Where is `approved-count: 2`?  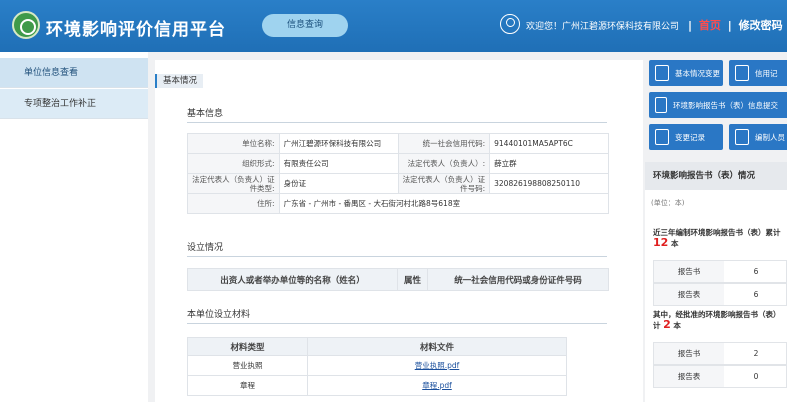
approved-count: 2 is located at coordinates (667, 324).